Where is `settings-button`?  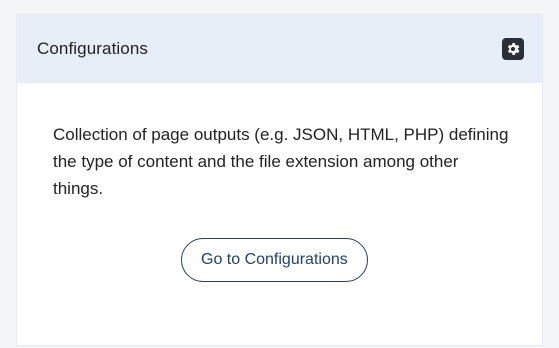
settings-button is located at coordinates (513, 49).